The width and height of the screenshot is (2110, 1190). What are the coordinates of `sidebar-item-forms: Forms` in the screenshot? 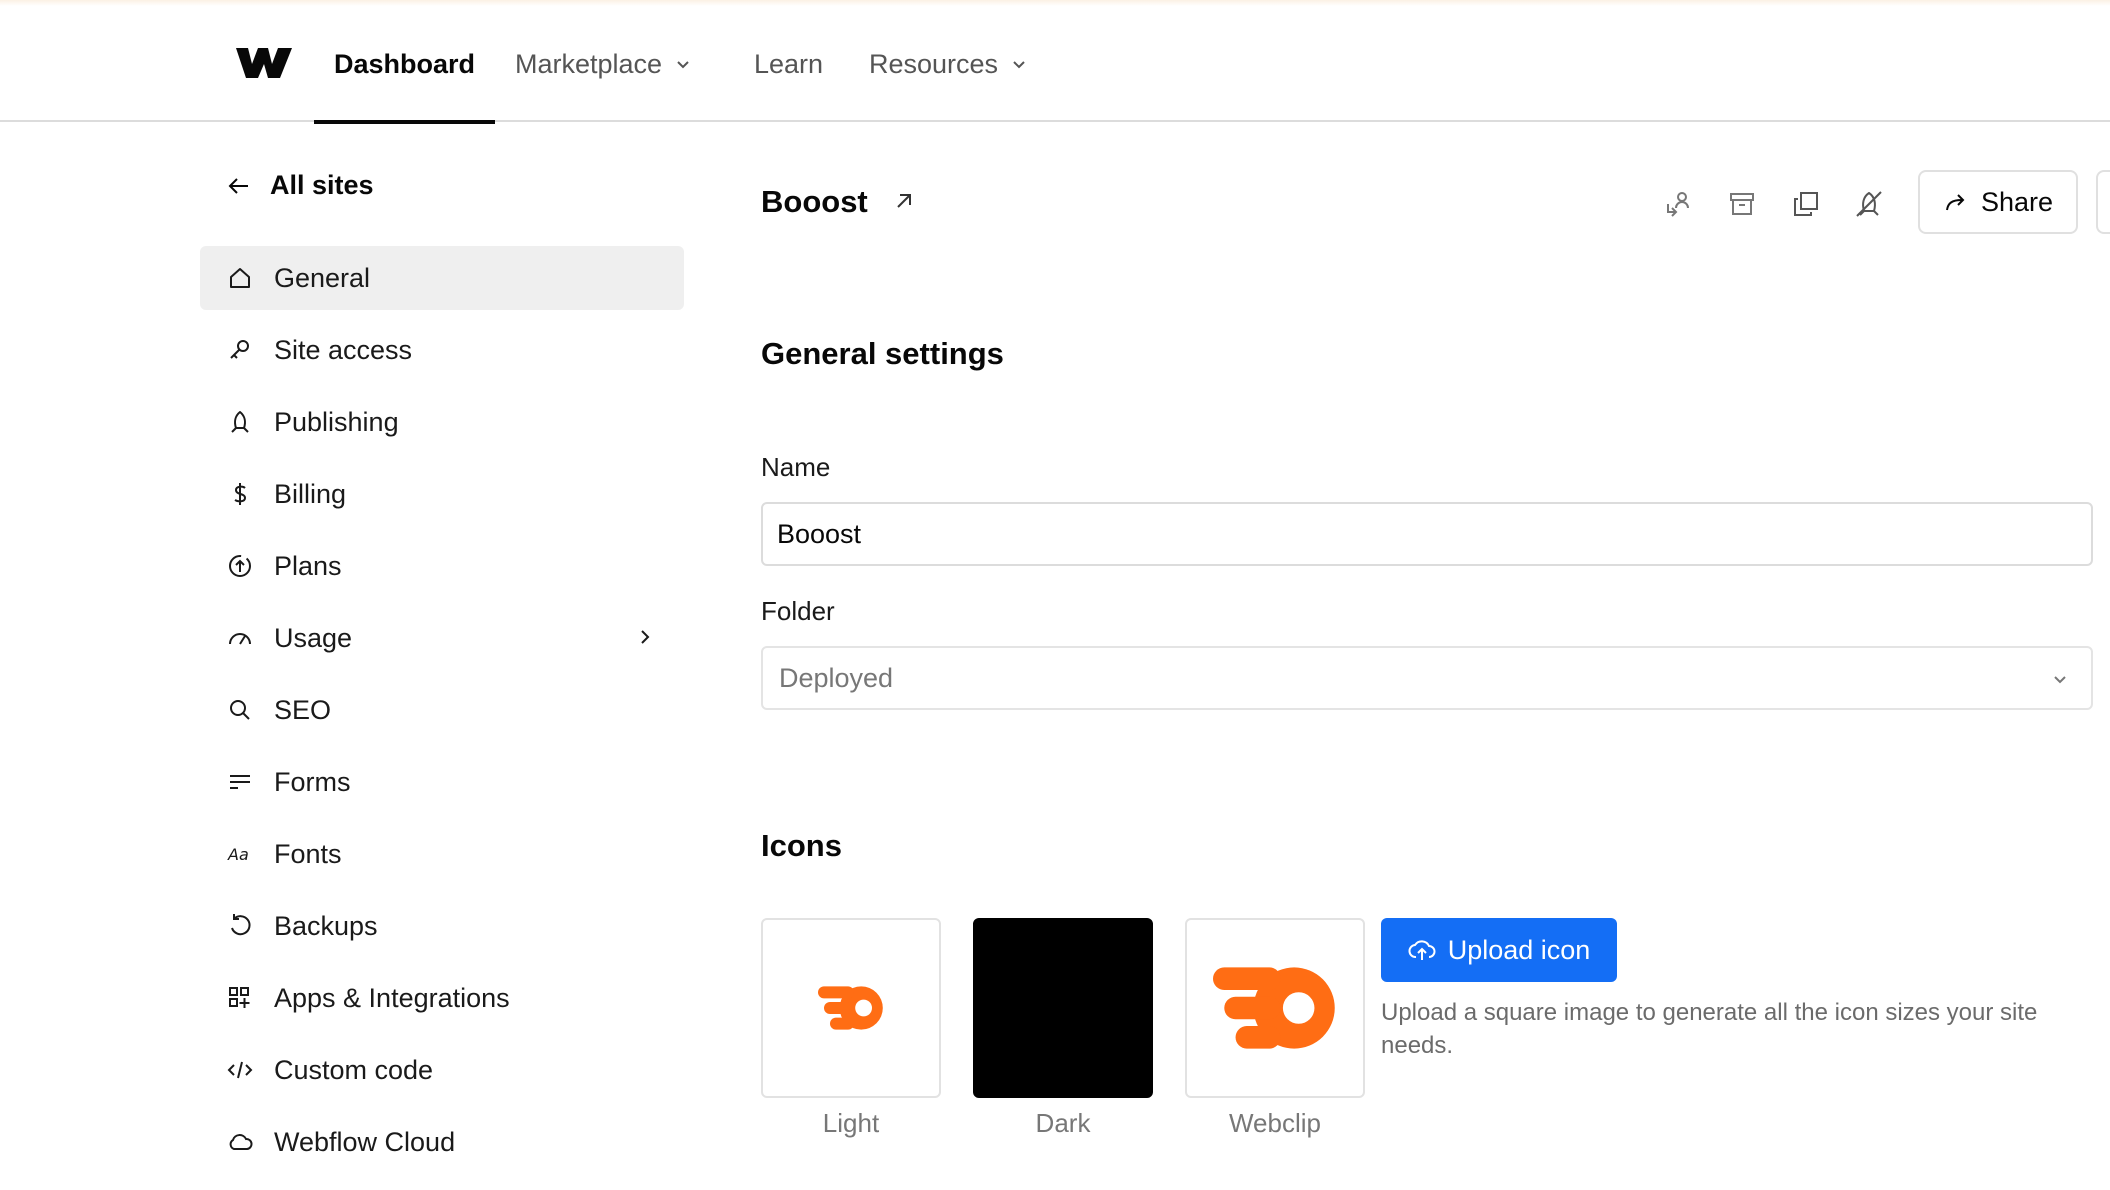 It's located at (442, 782).